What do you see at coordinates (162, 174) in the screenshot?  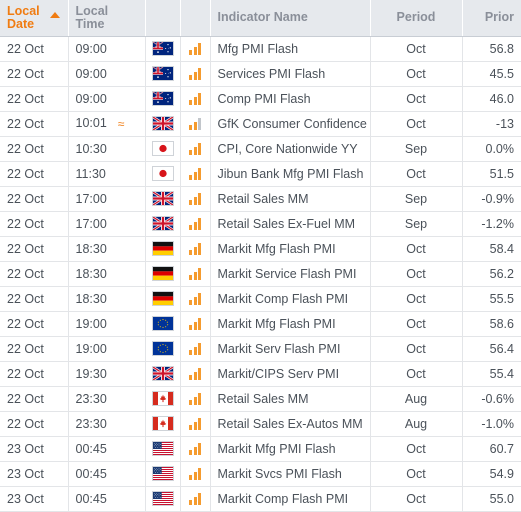 I see `flag-icon-jp` at bounding box center [162, 174].